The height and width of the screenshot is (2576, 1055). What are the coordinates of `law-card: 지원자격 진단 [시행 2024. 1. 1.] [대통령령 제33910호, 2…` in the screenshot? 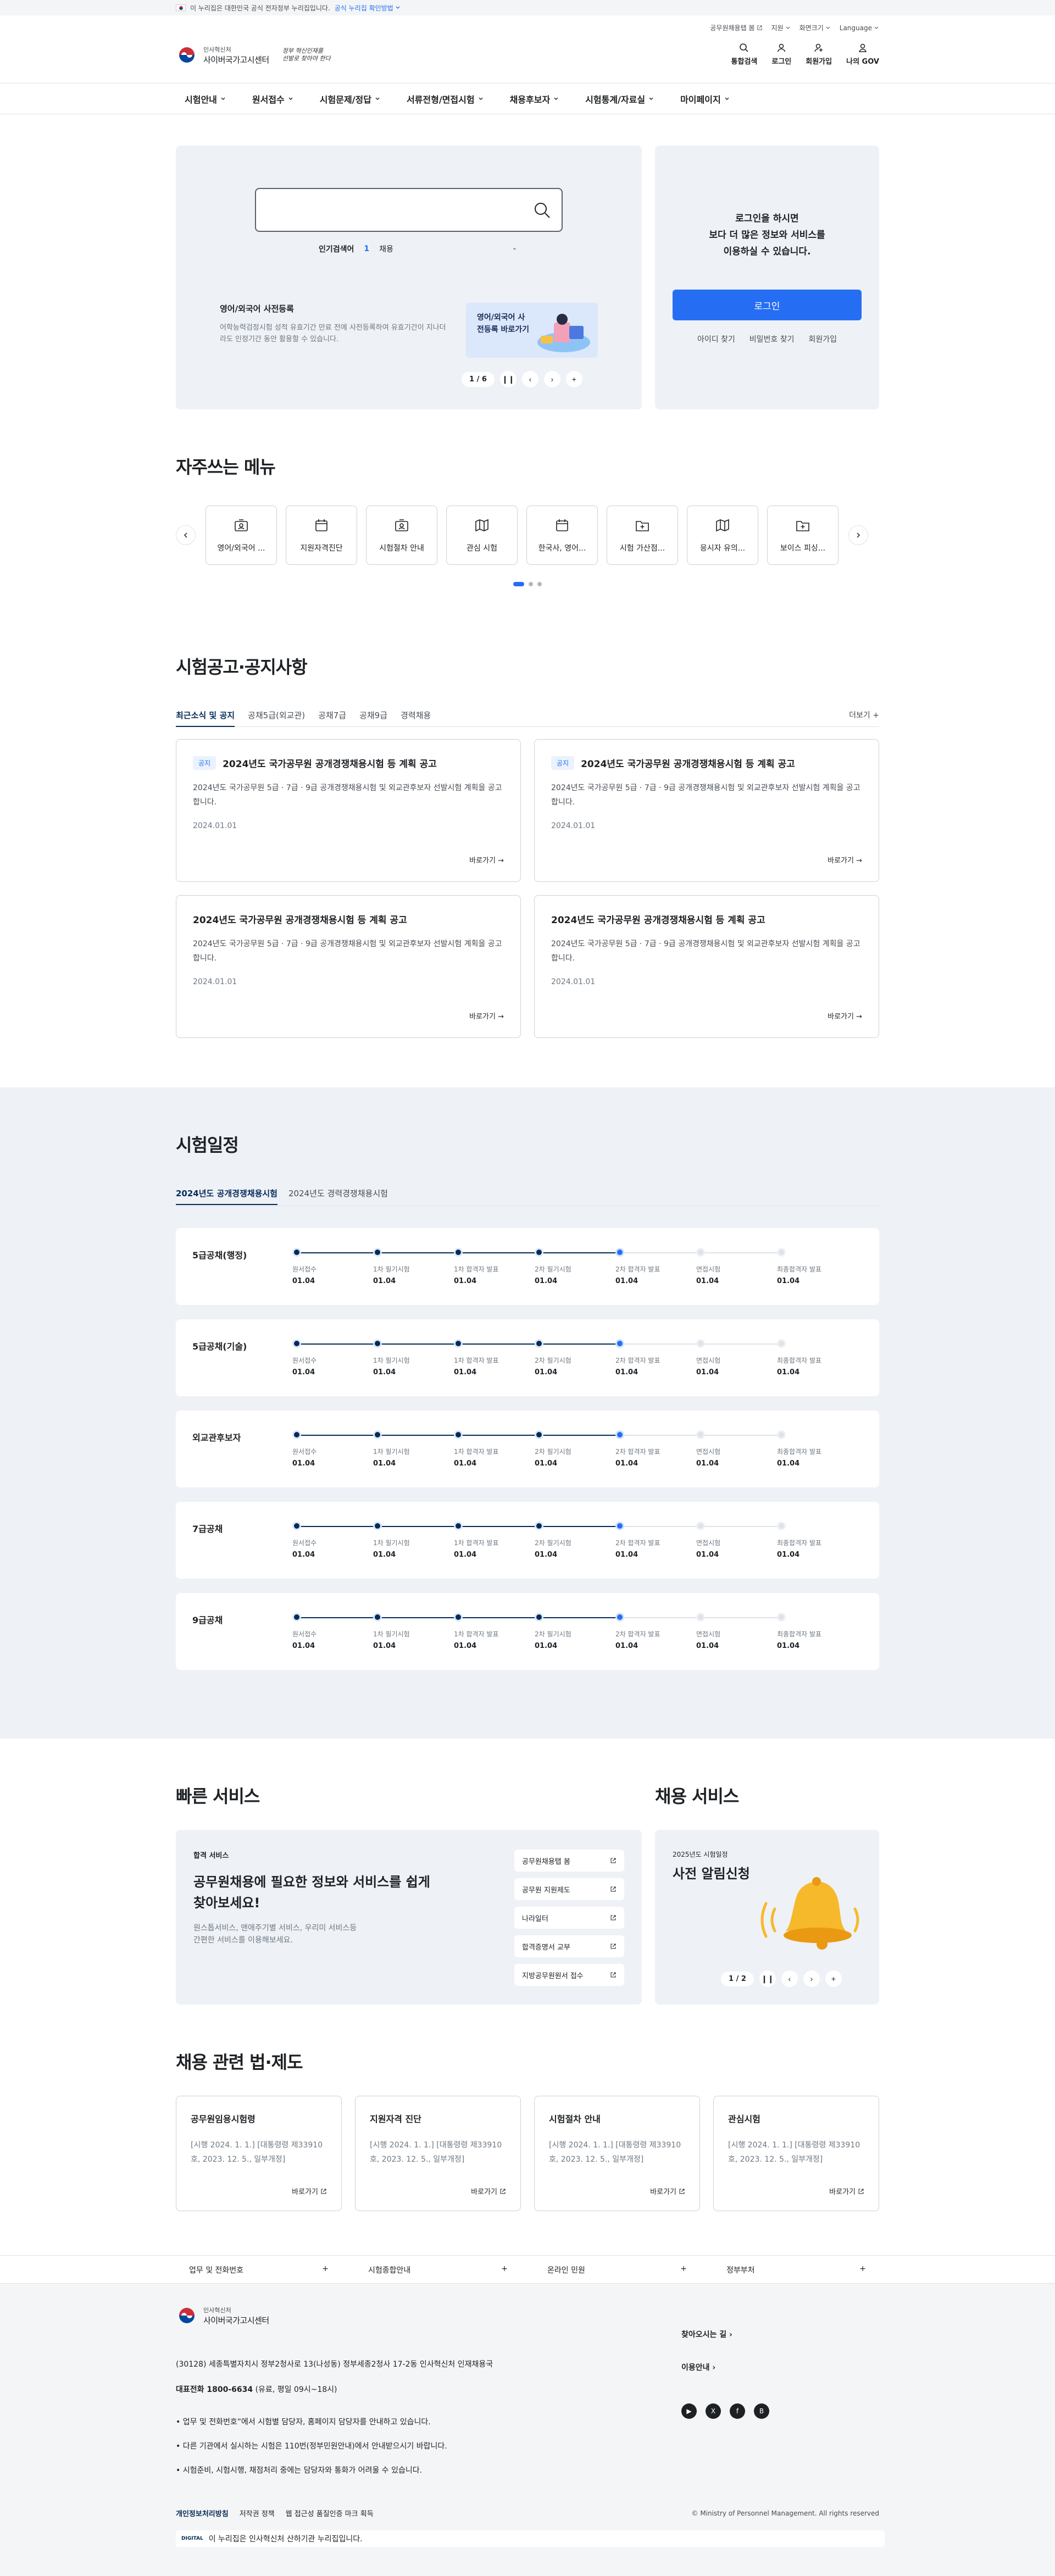 It's located at (438, 2153).